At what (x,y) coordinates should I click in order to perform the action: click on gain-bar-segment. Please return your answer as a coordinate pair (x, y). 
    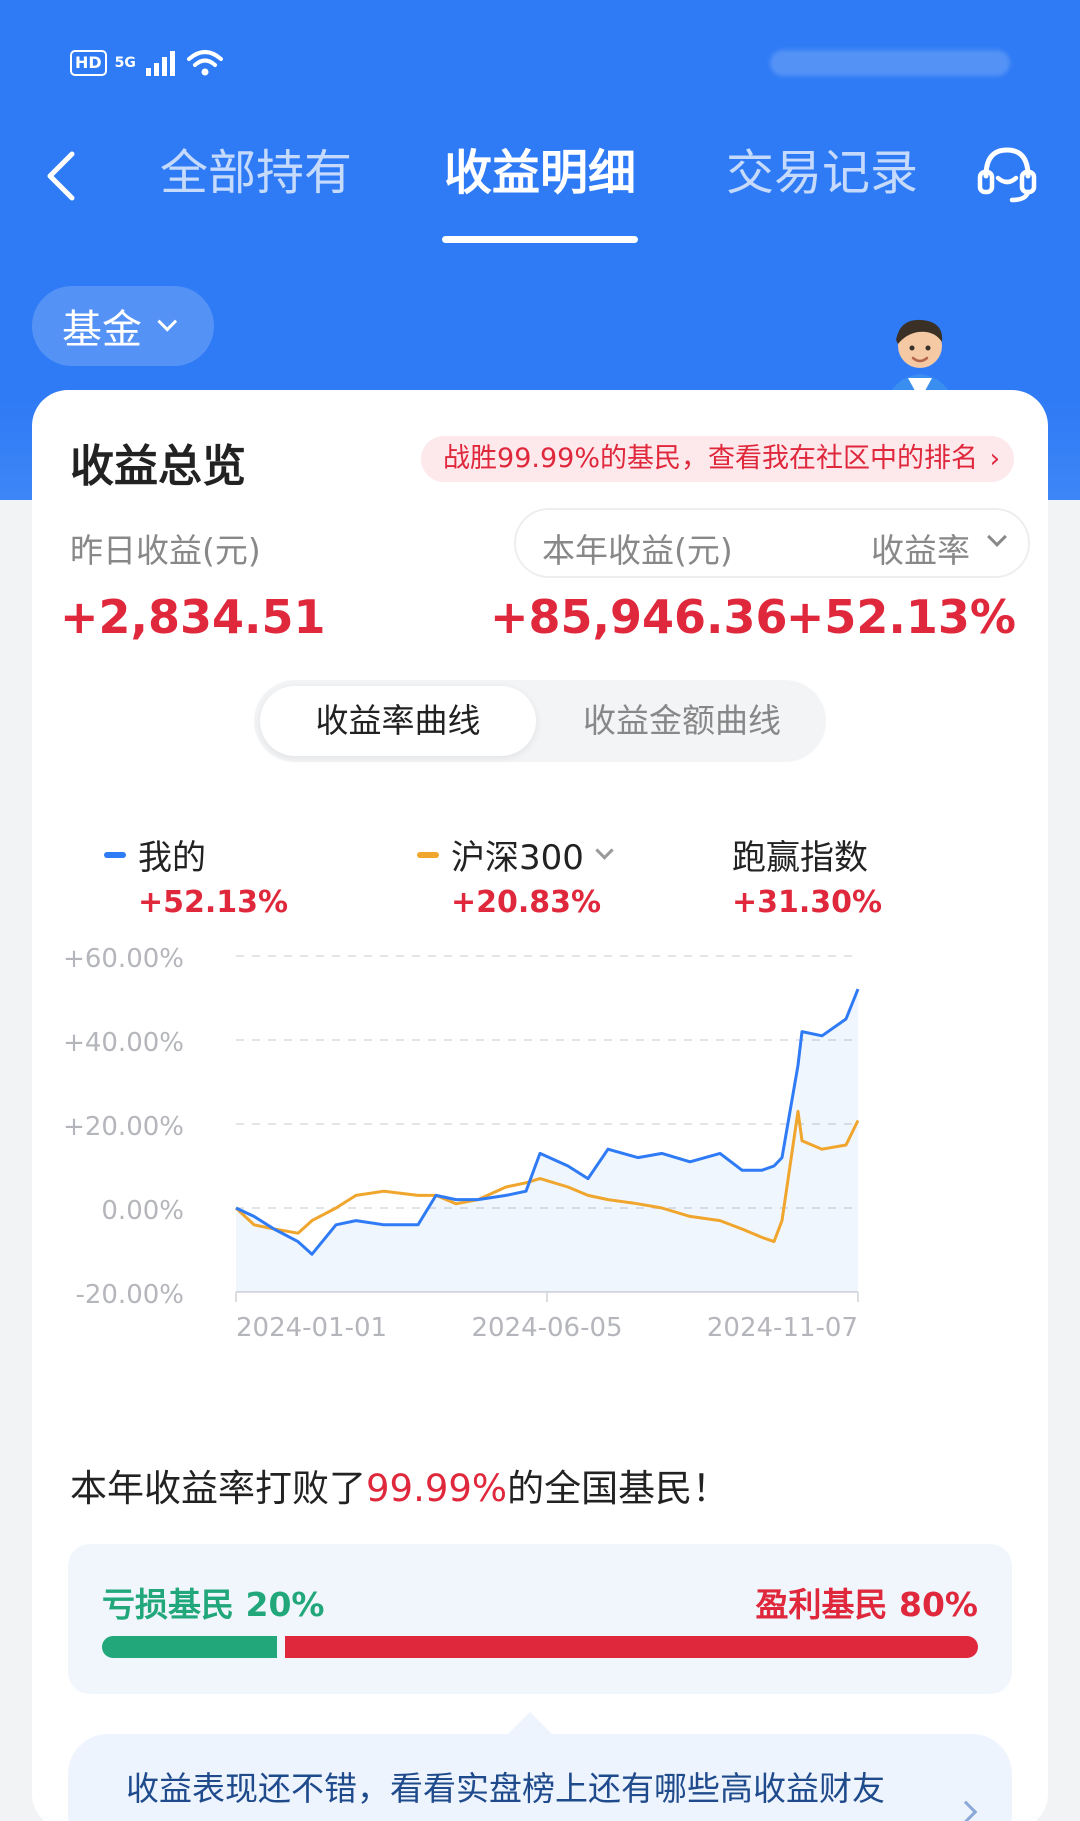
    Looking at the image, I should click on (631, 1647).